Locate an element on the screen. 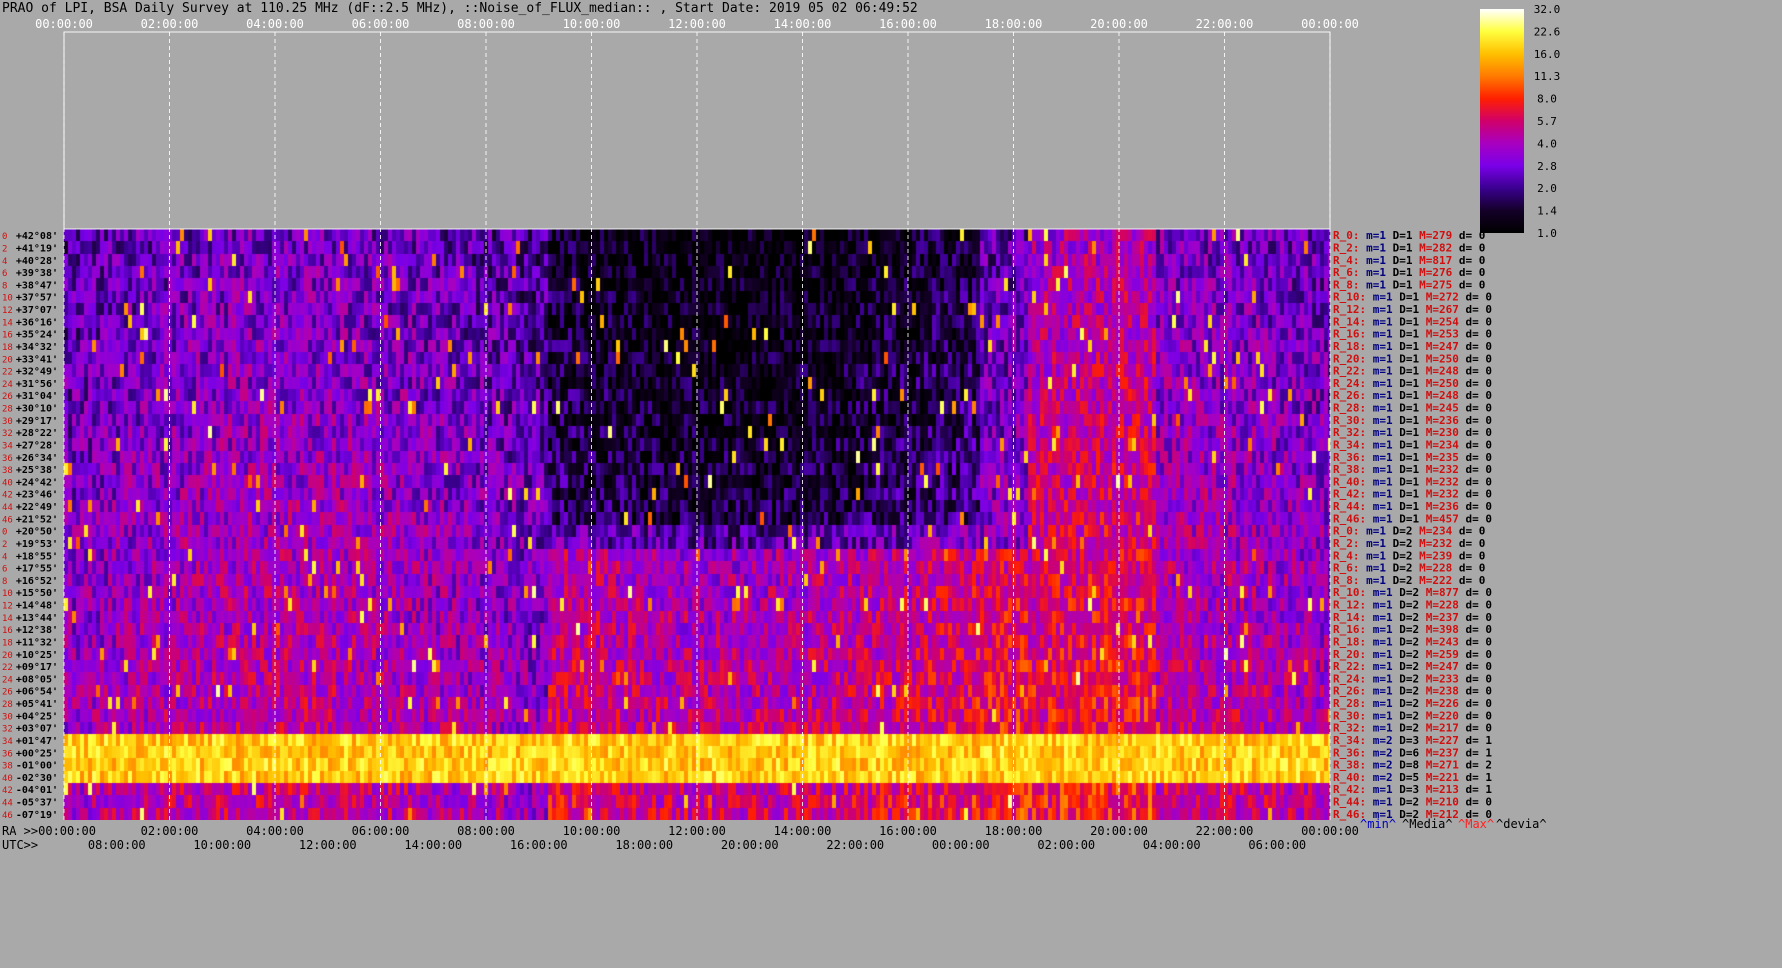  row-index-label: 8 is located at coordinates (4, 582).